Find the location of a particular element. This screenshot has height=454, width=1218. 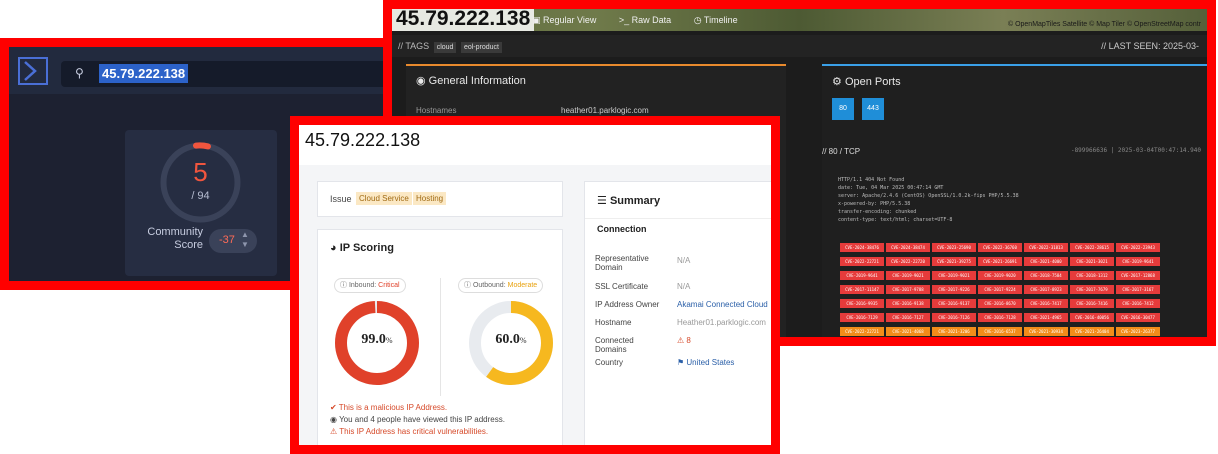

list-icon: ☰ is located at coordinates (602, 201).